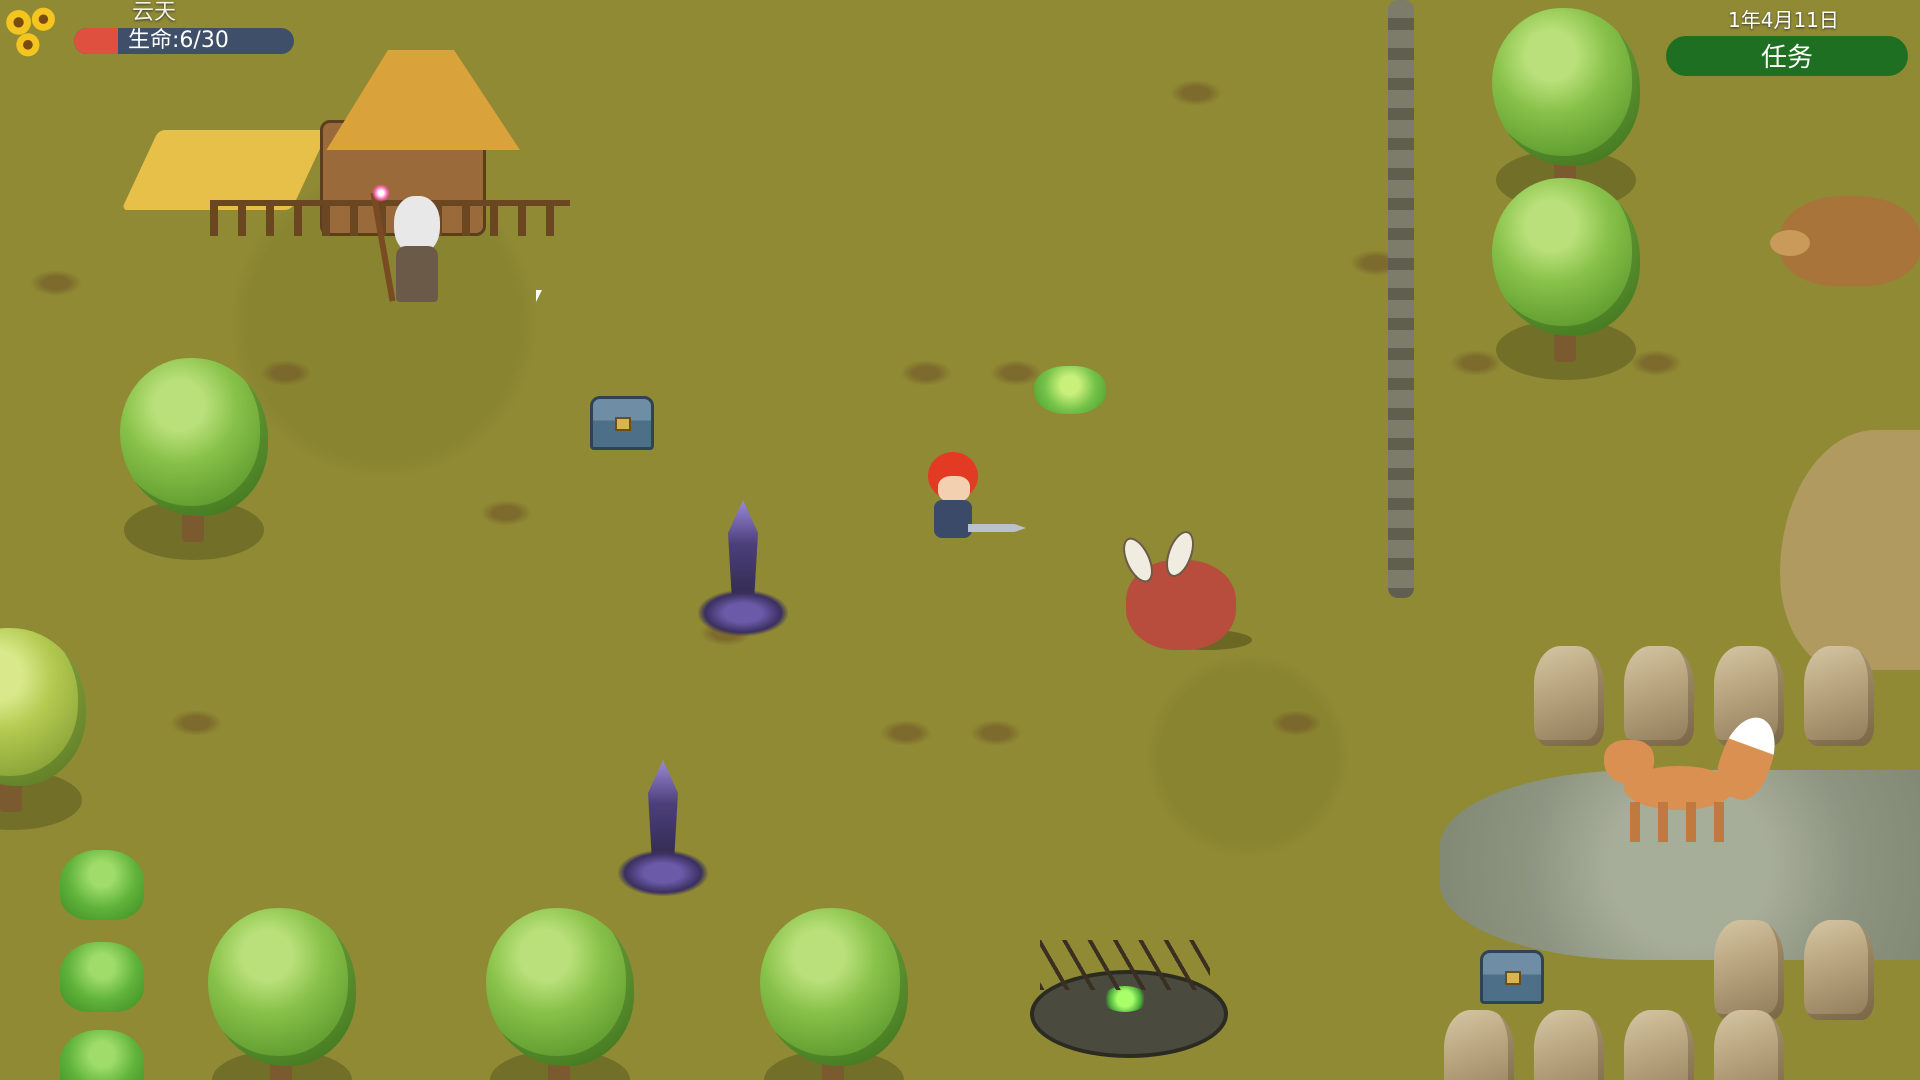 The height and width of the screenshot is (1080, 1920). I want to click on fox-monster, so click(1694, 777).